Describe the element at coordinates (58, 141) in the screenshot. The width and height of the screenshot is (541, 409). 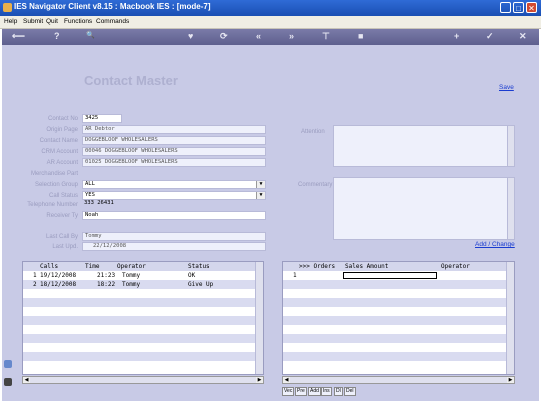
I see `field-label-contact-name: Contact Name` at that location.